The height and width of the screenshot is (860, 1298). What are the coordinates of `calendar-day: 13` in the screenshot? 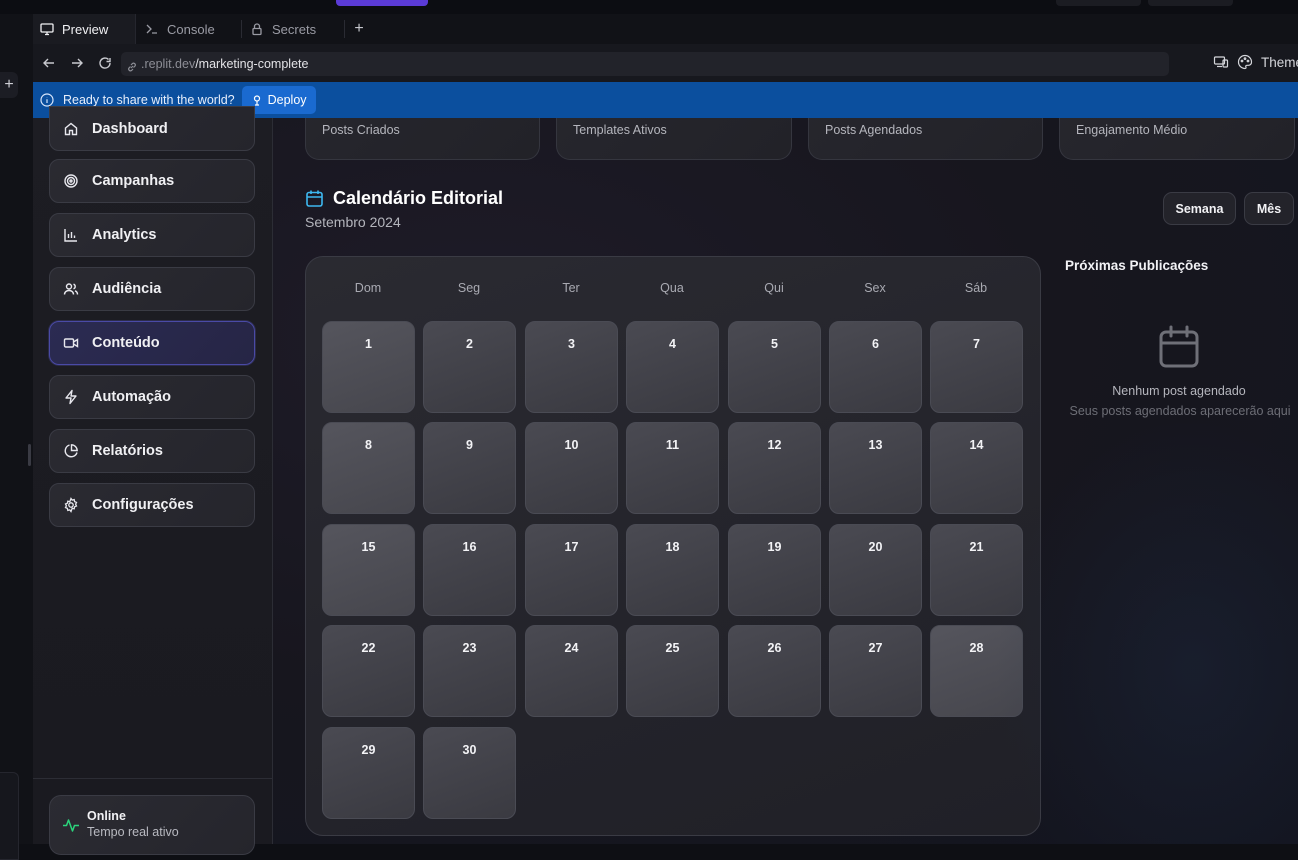 It's located at (875, 468).